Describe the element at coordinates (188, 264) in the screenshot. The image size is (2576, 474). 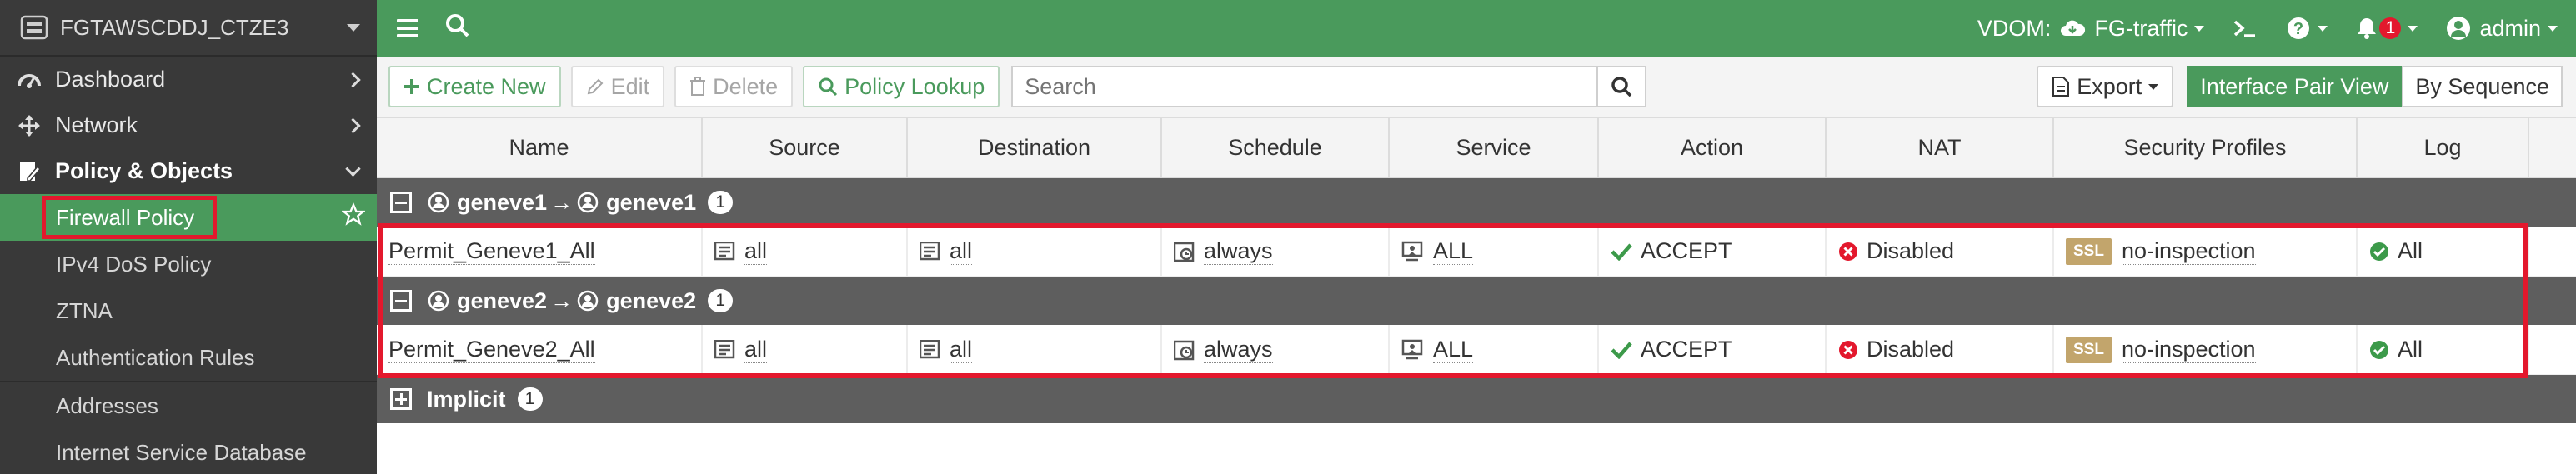
I see `sidebar-subitem-dos-policy: IPv4 DoS Policy` at that location.